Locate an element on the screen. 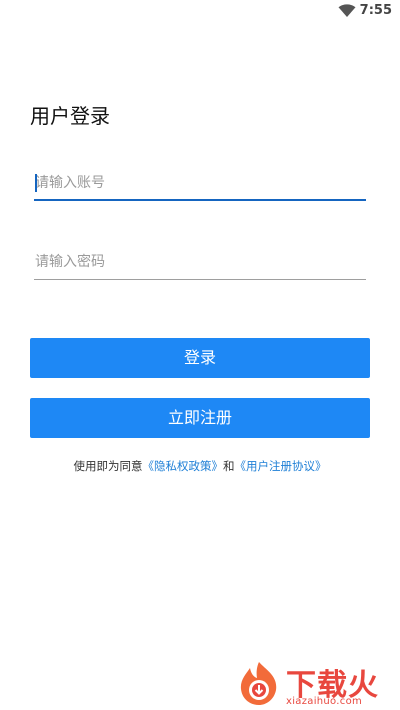  privacy-policy-link: 《隐私权政策》 is located at coordinates (183, 466).